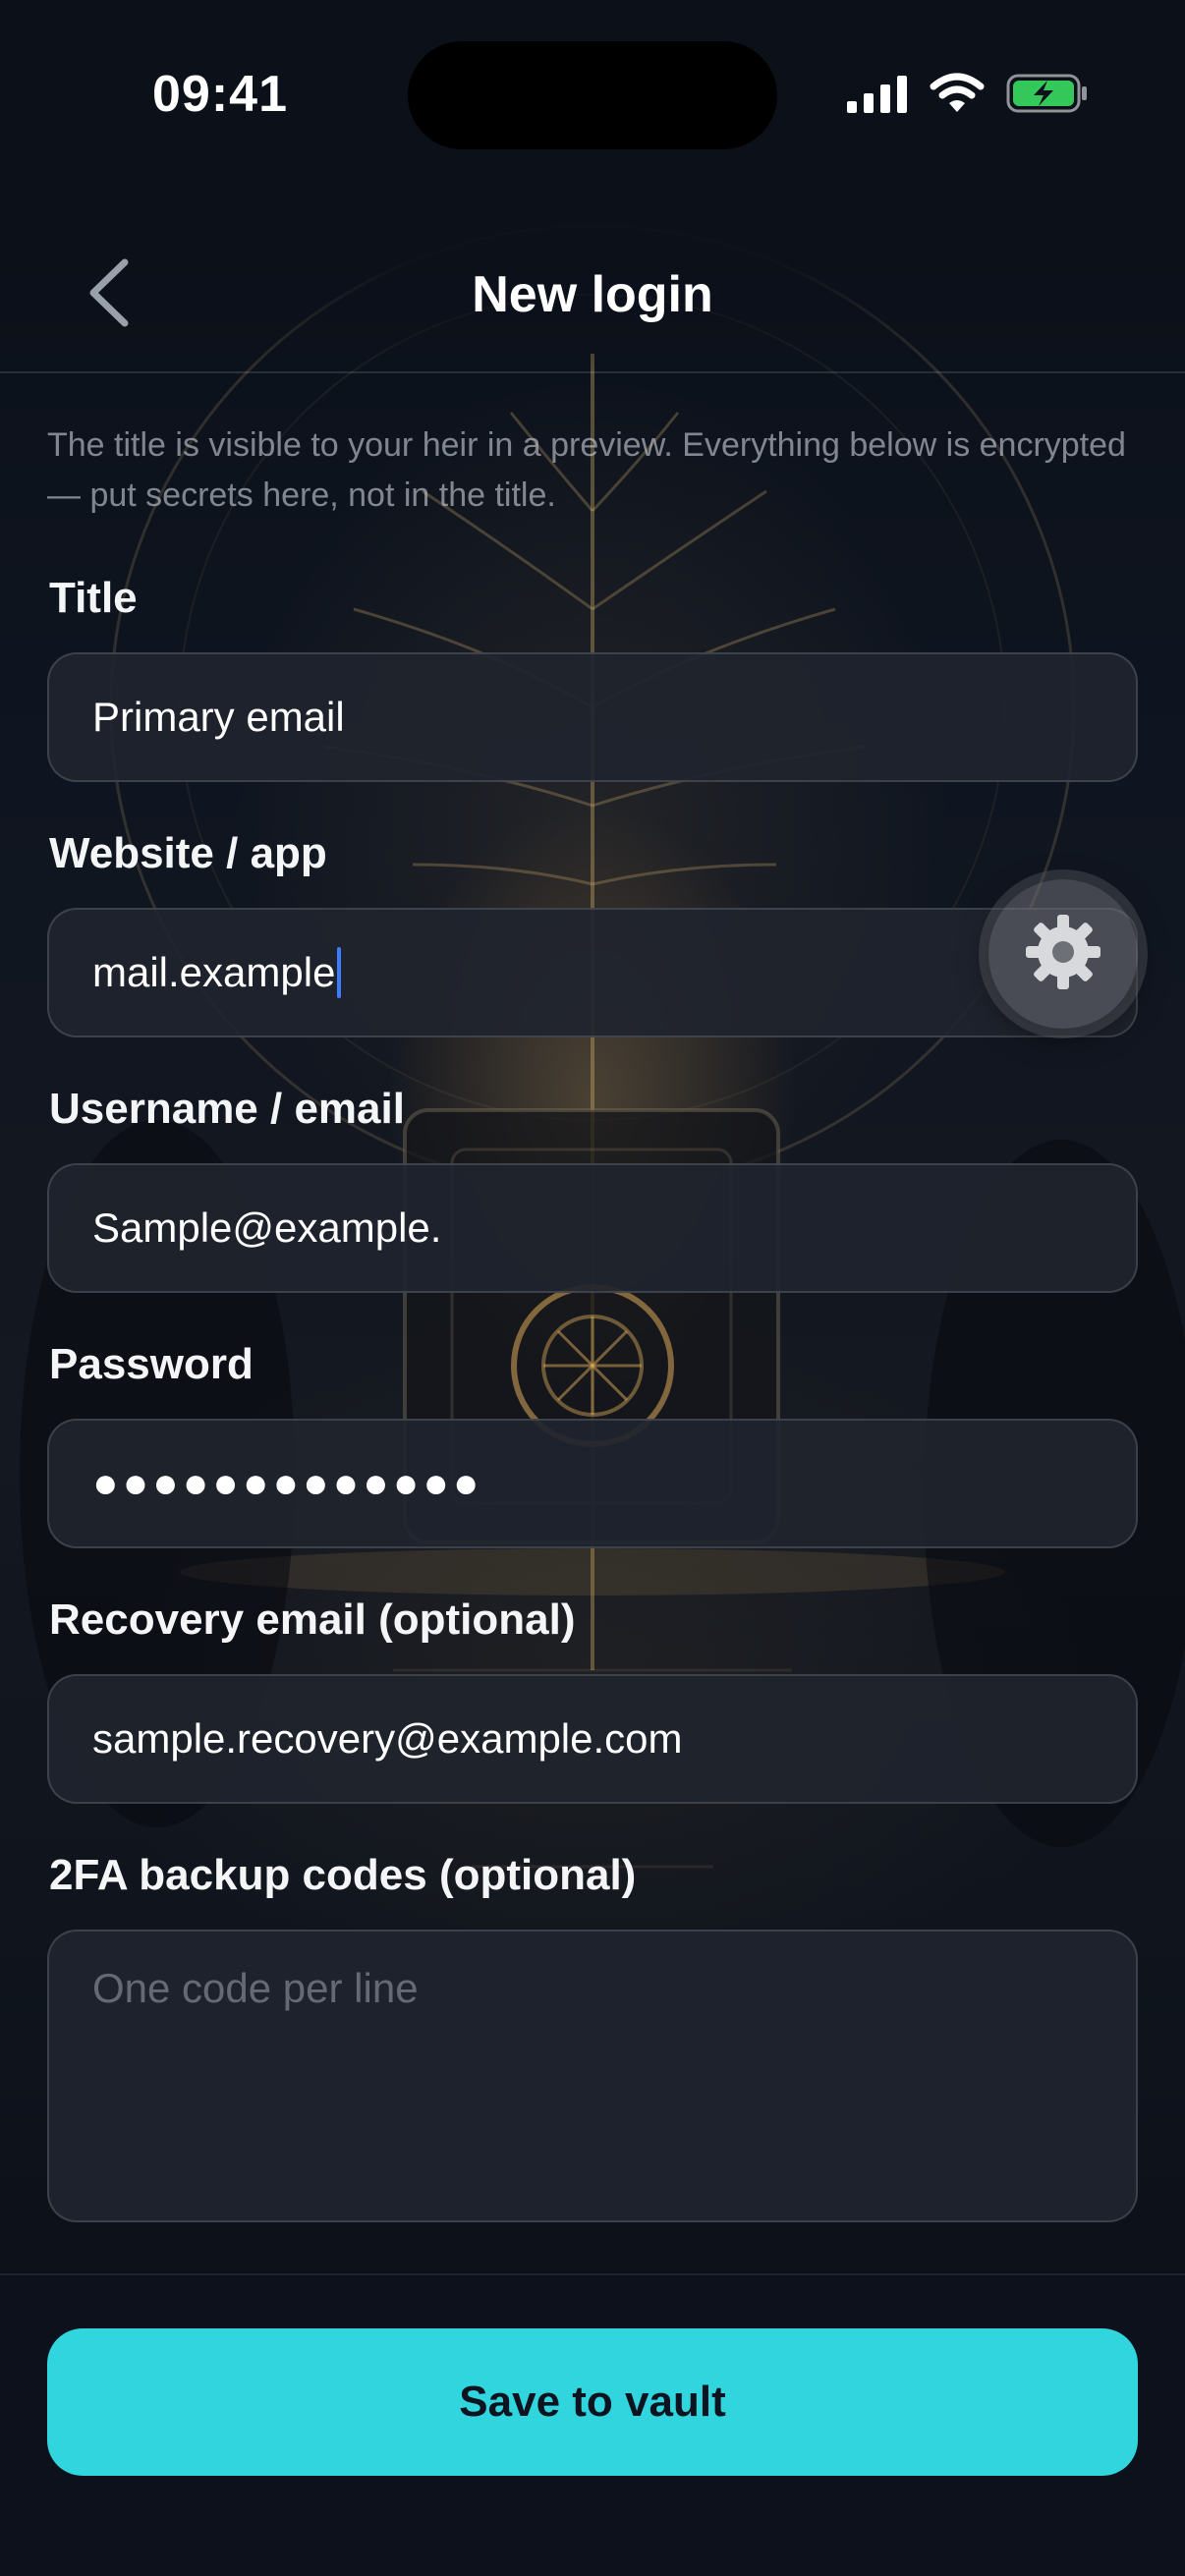 Image resolution: width=1185 pixels, height=2576 pixels. I want to click on page-title: New login, so click(592, 294).